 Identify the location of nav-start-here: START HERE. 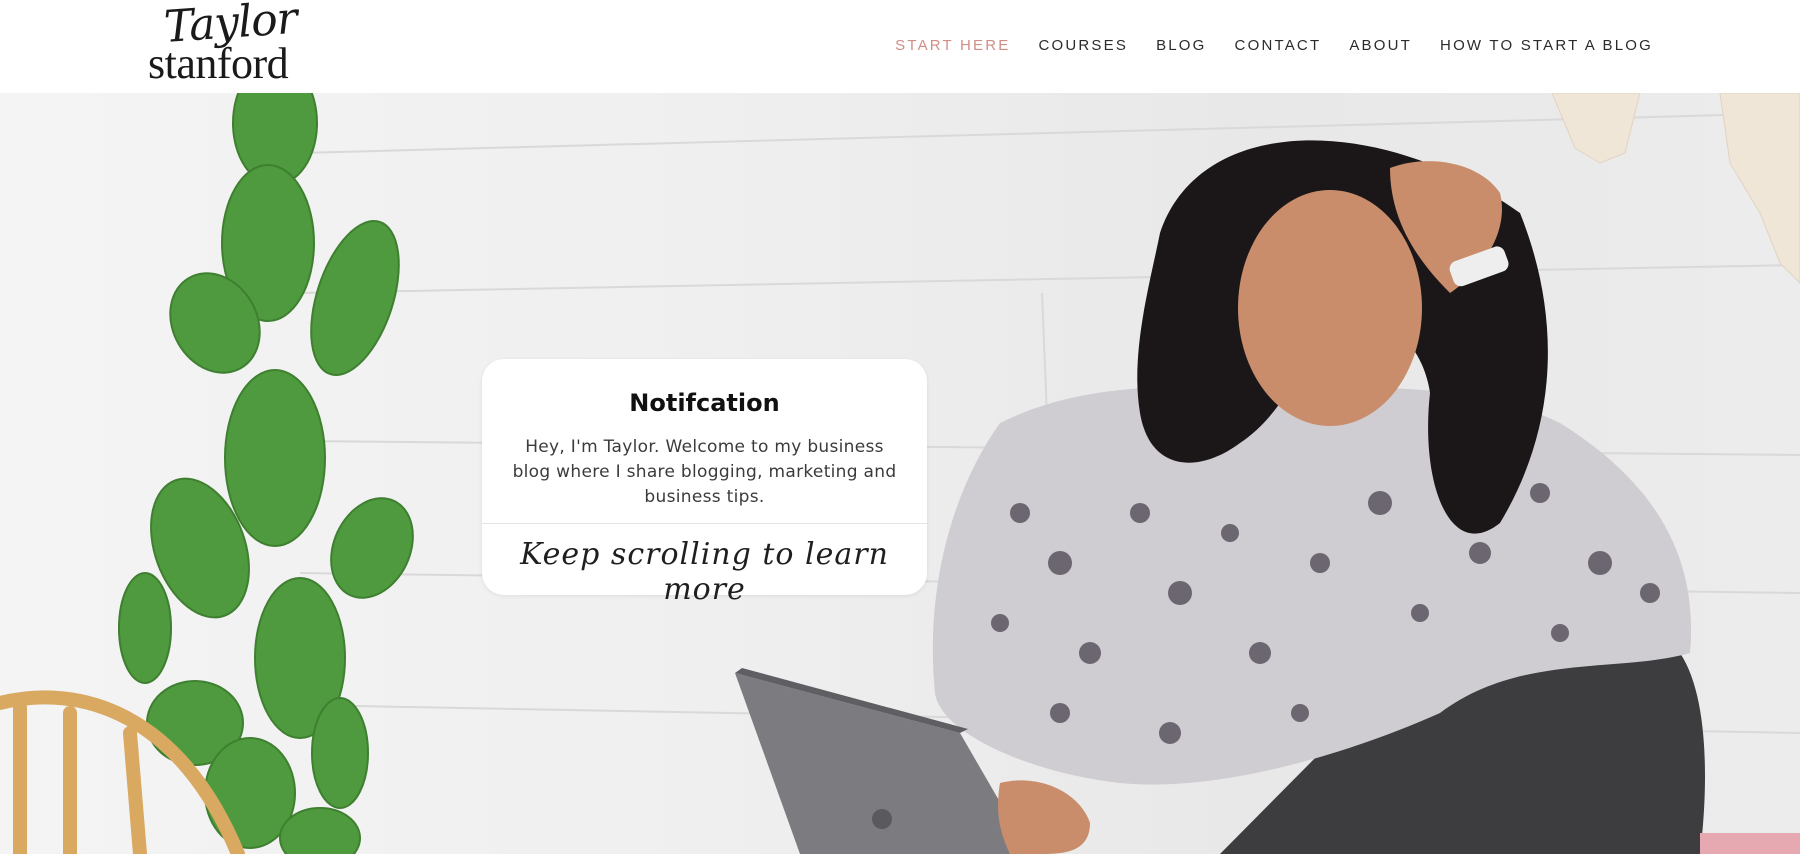
(952, 45).